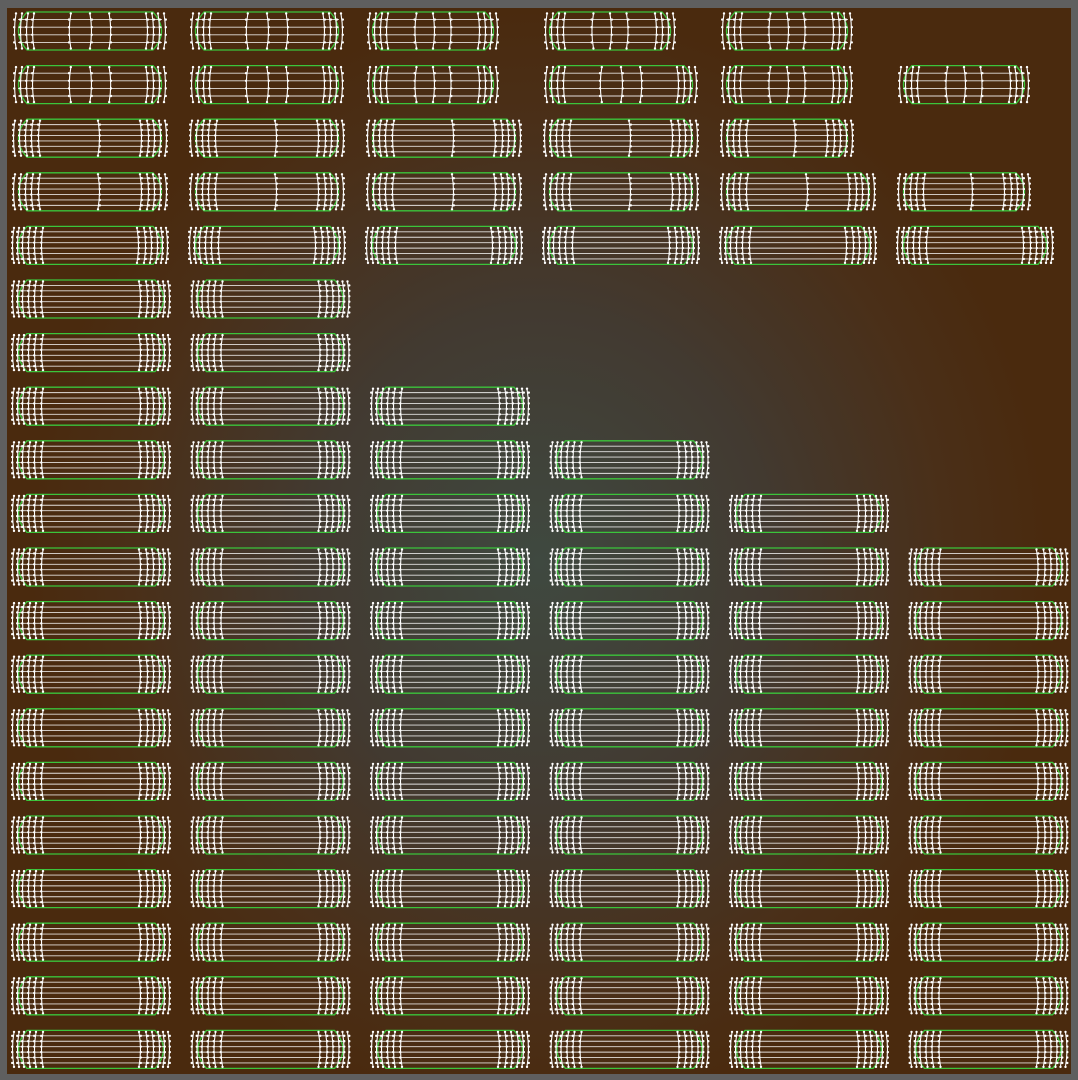 The width and height of the screenshot is (1078, 1080). What do you see at coordinates (629, 567) in the screenshot?
I see `uv-island` at bounding box center [629, 567].